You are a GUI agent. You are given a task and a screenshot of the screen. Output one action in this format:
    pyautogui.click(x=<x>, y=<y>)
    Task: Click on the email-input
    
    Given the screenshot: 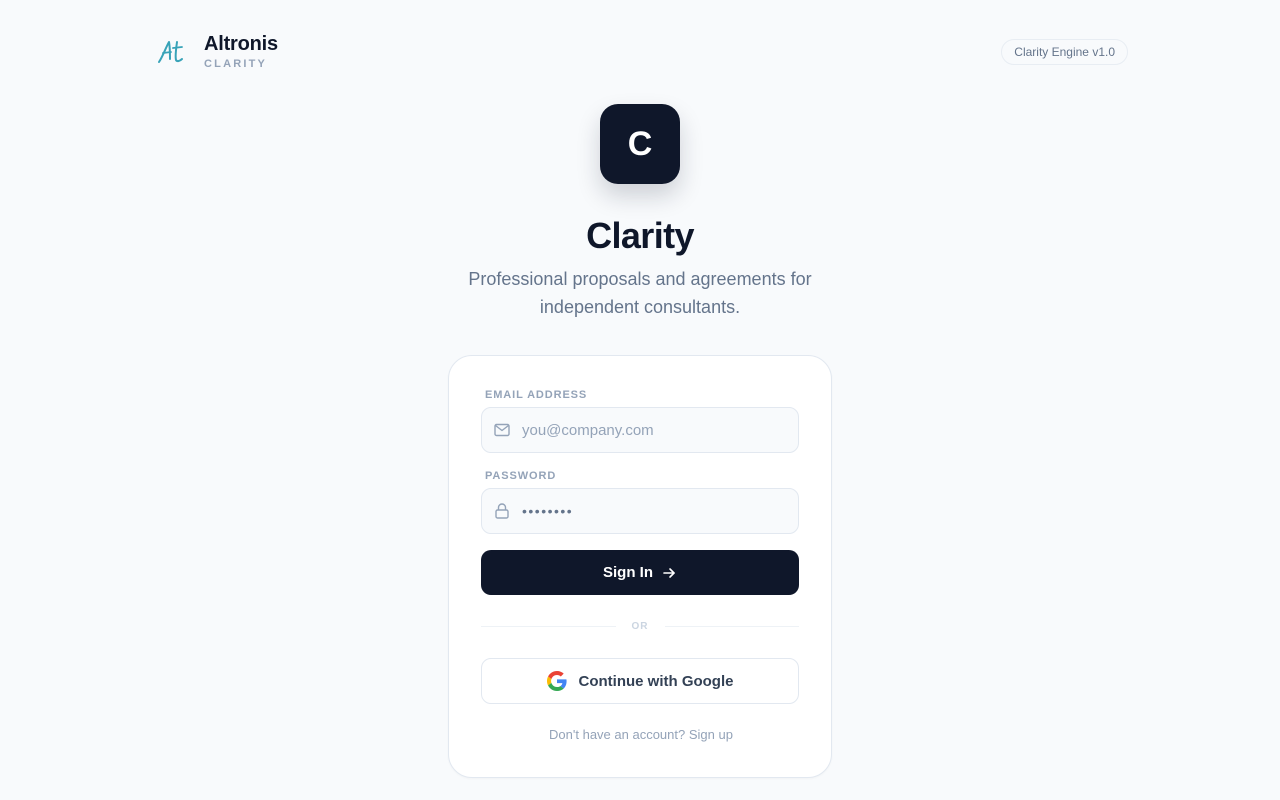 What is the action you would take?
    pyautogui.click(x=656, y=430)
    